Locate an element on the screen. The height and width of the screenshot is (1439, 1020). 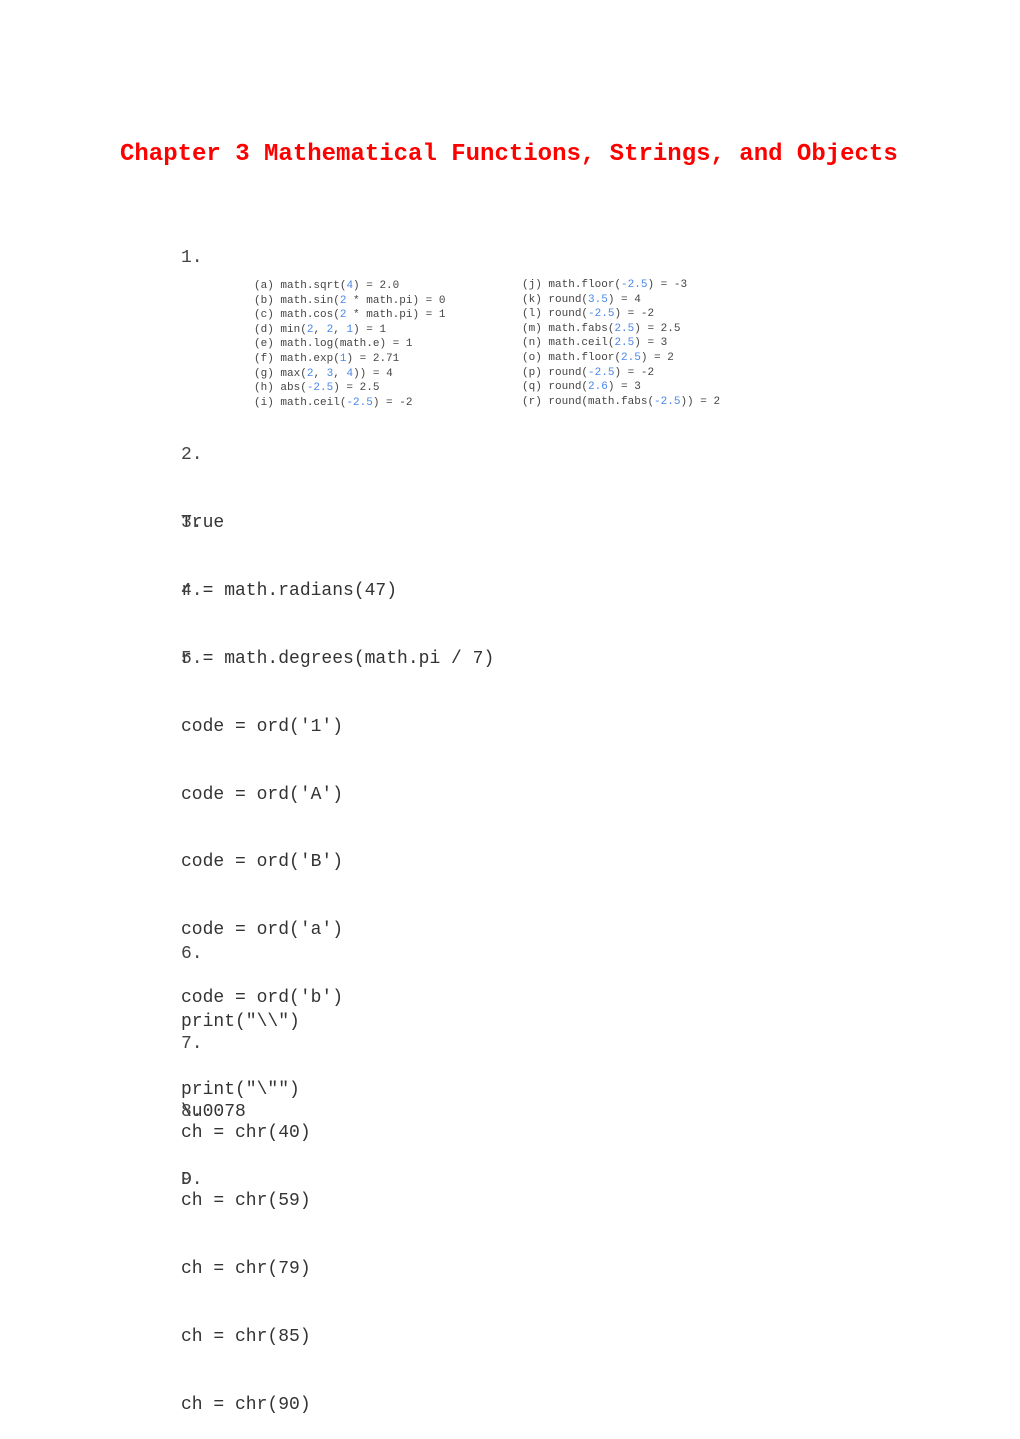
answer-line: code = ord('B') is located at coordinates (262, 862).